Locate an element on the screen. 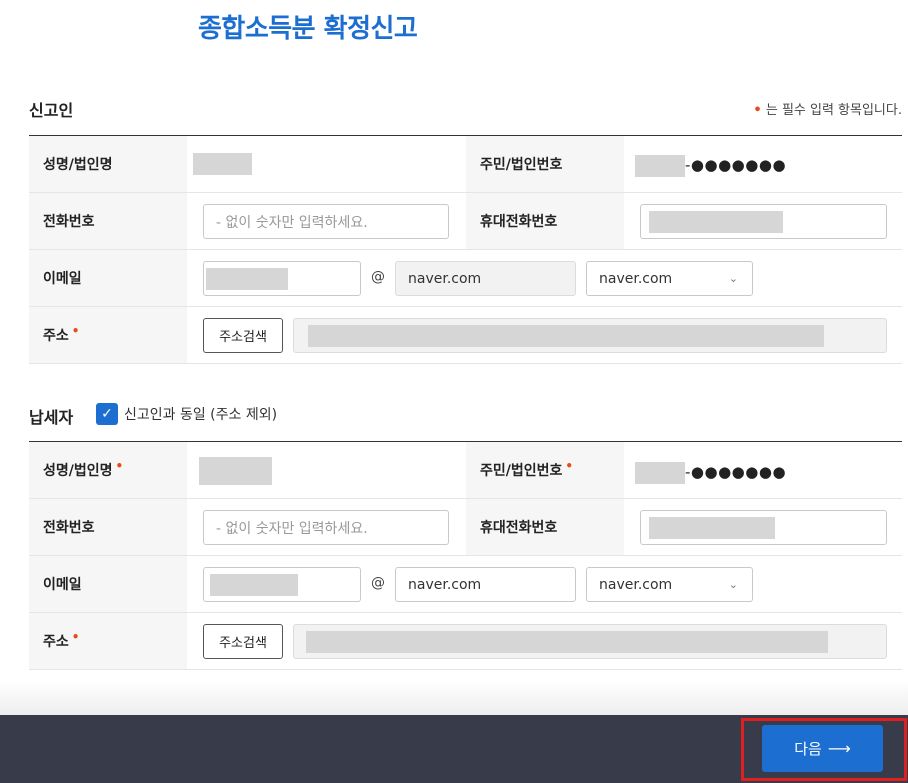  bottom-bar-shadow is located at coordinates (454, 697).